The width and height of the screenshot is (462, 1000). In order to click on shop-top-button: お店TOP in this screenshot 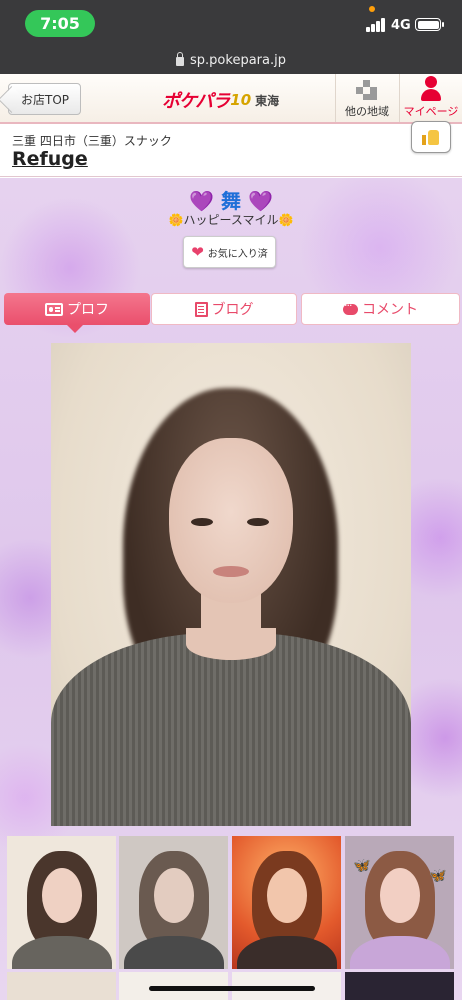, I will do `click(44, 99)`.